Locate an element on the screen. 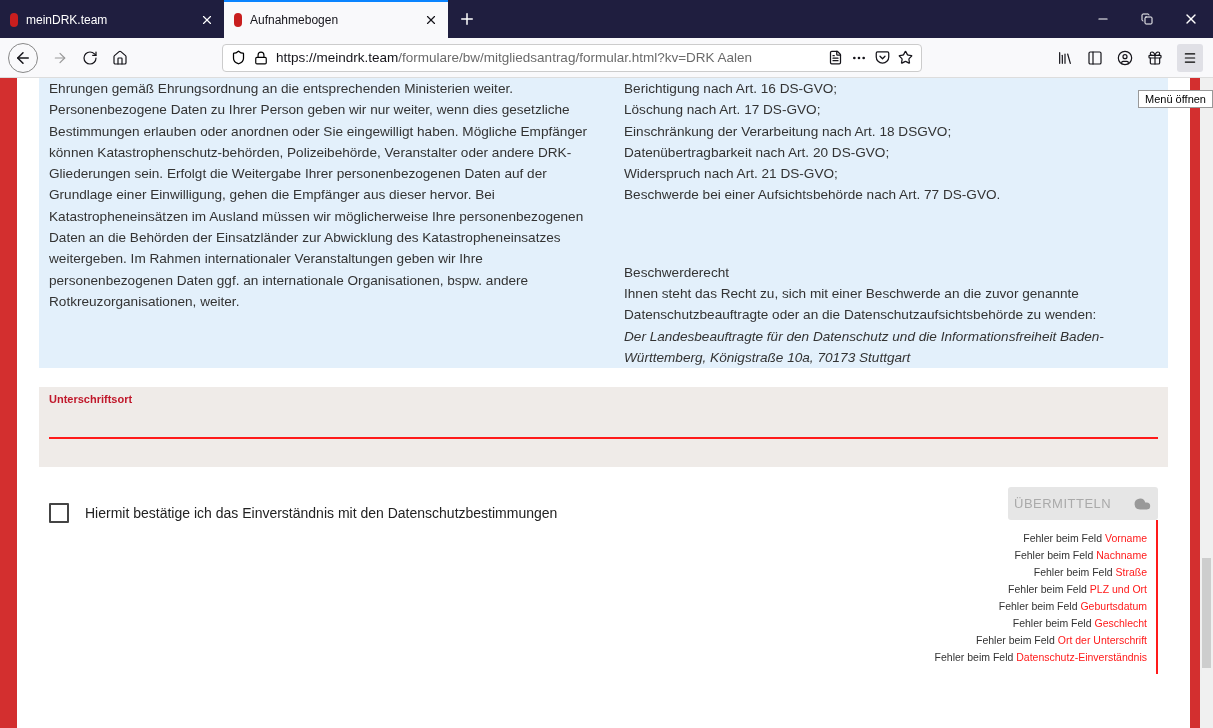  home-icon is located at coordinates (120, 57).